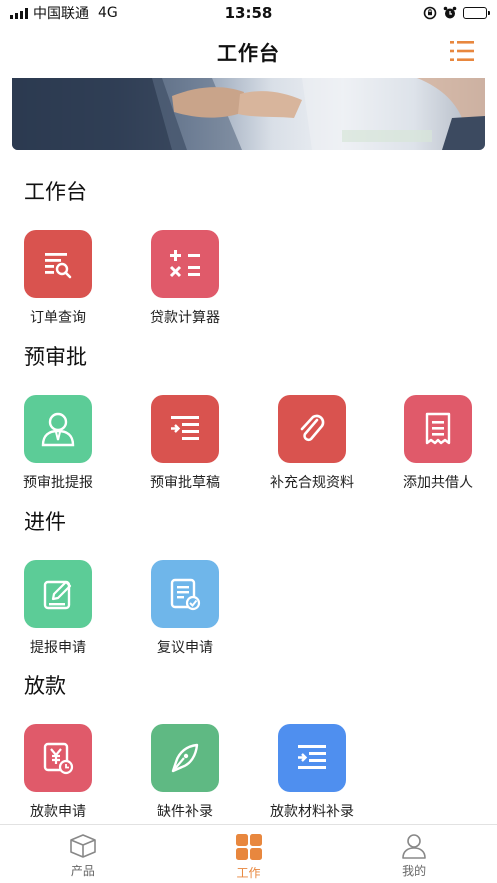 The height and width of the screenshot is (883, 497). I want to click on tile-label: 添加共借人, so click(438, 483).